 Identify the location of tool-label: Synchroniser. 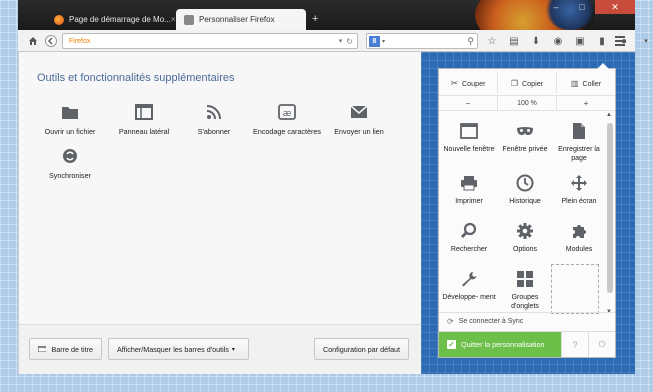
(70, 175).